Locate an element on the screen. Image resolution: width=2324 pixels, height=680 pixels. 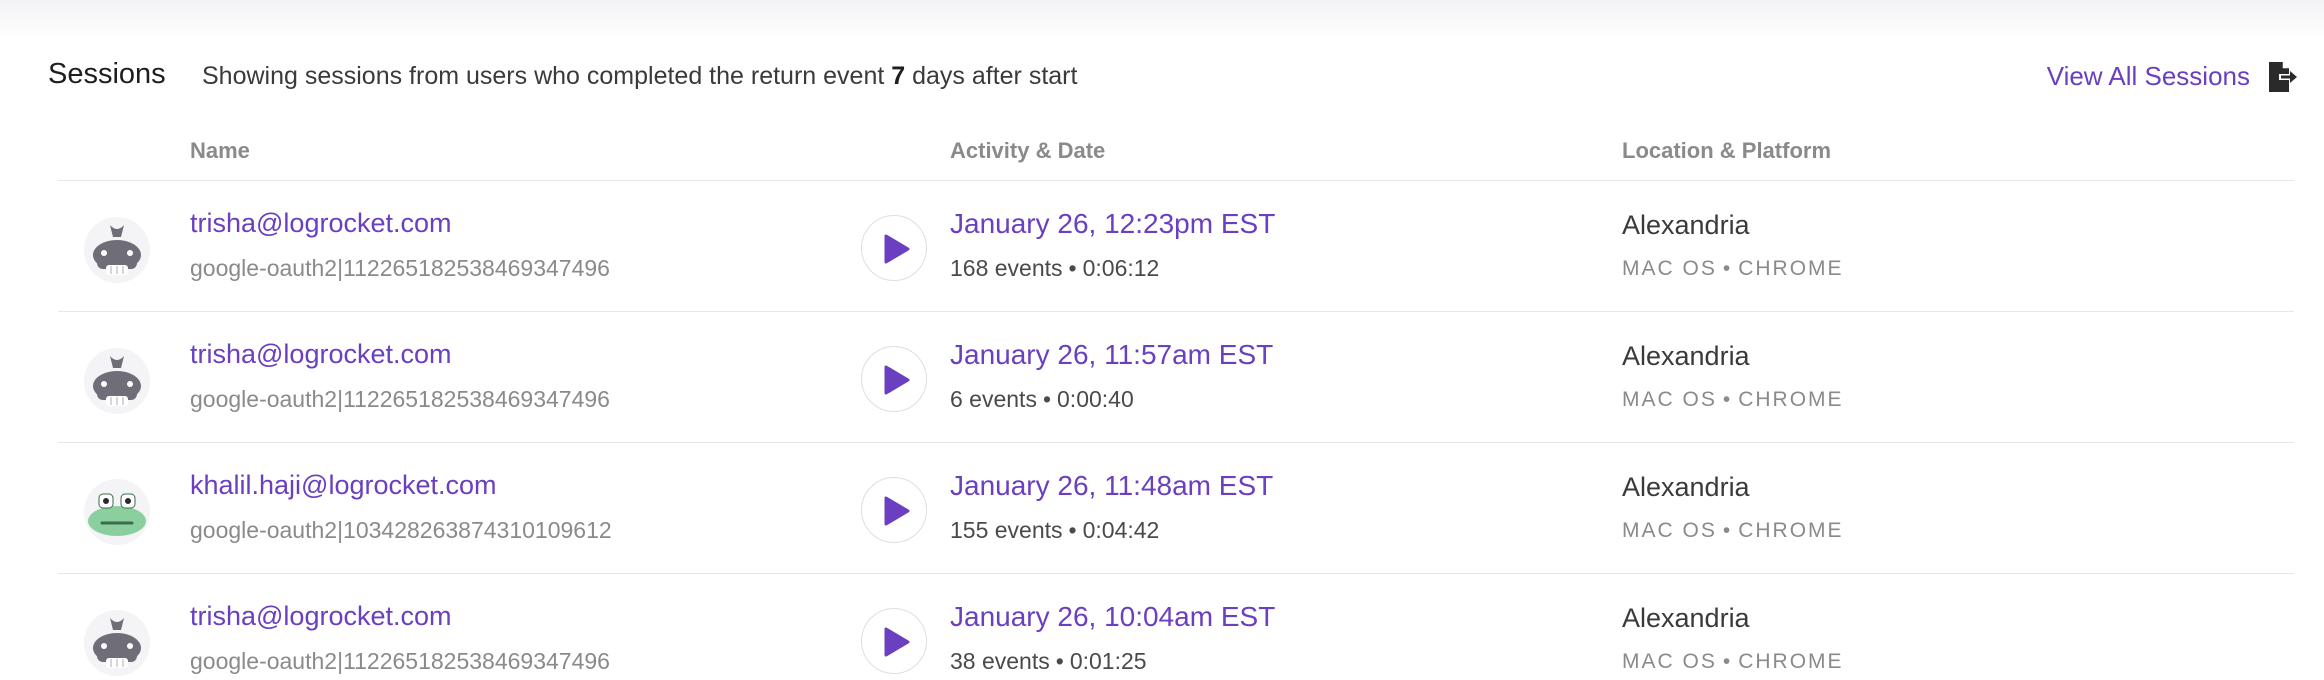
session-meta: 155 events • 0:04:42 is located at coordinates (1054, 530).